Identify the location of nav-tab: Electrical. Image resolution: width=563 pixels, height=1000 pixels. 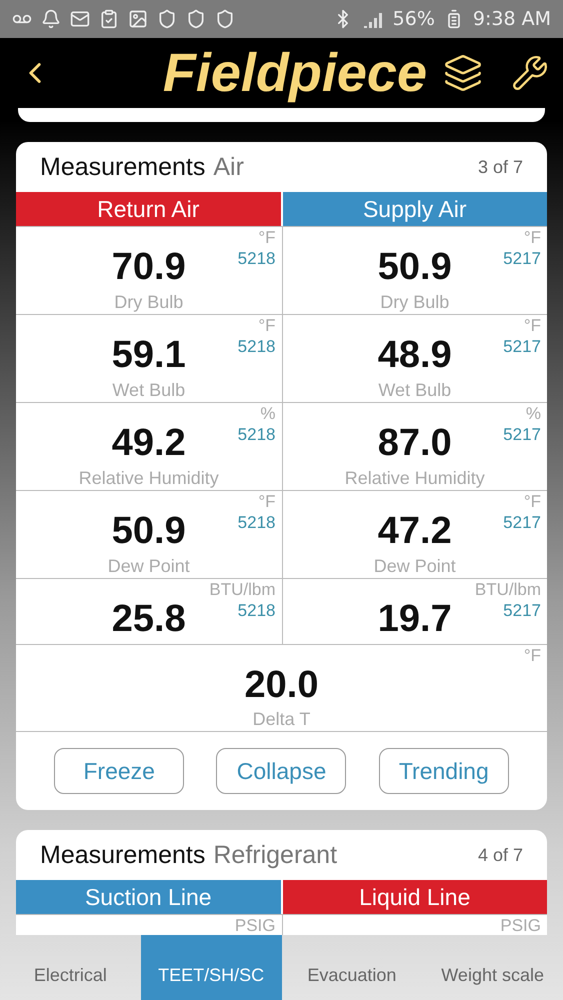
(70, 967).